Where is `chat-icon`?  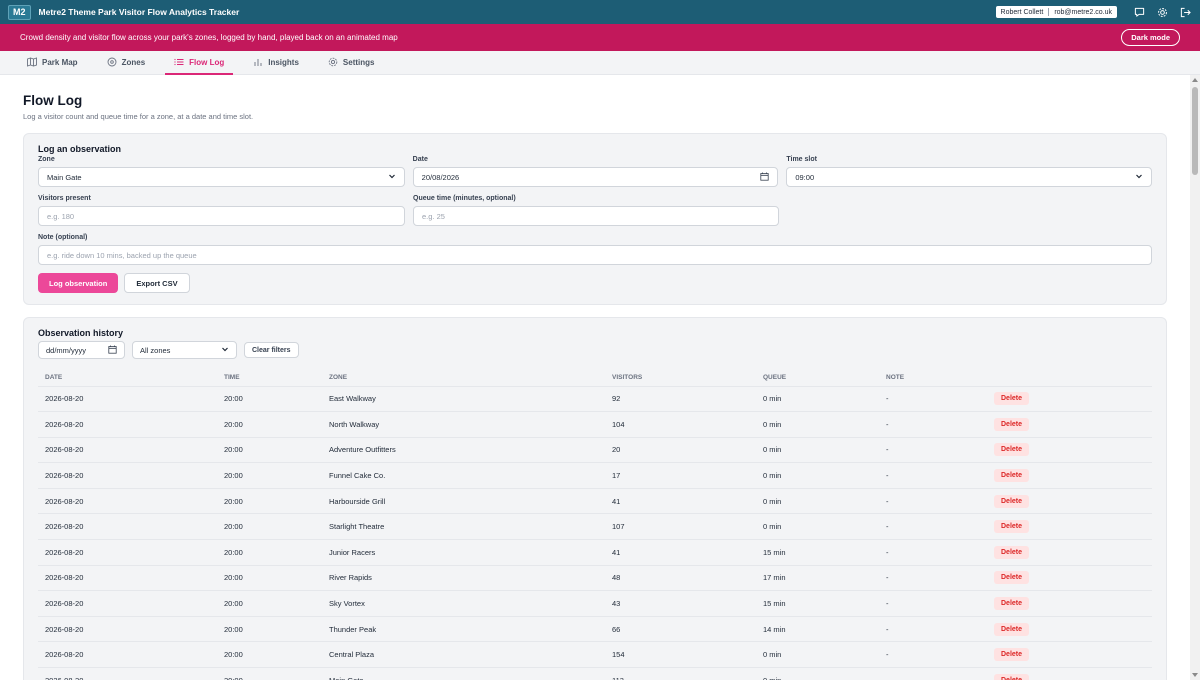
chat-icon is located at coordinates (1139, 12).